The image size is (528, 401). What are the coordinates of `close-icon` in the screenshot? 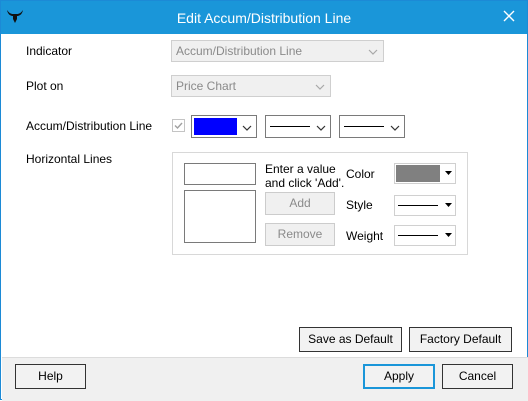 It's located at (509, 17).